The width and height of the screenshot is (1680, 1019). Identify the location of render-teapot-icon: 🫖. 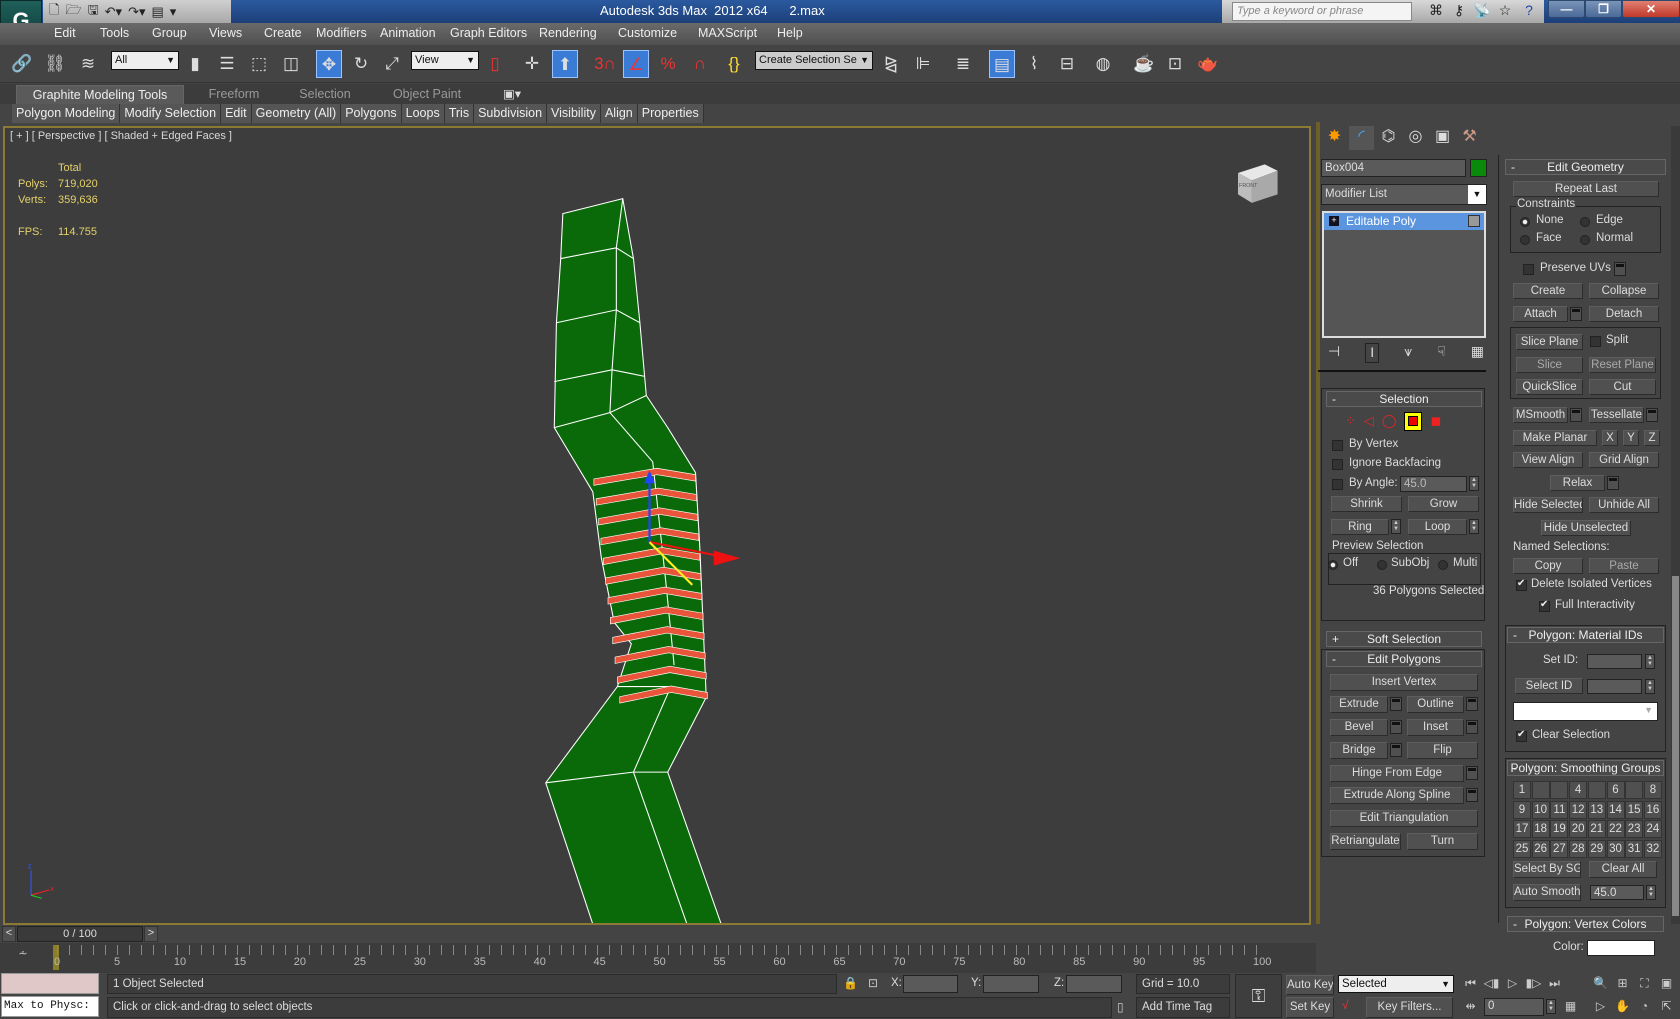
(1208, 64).